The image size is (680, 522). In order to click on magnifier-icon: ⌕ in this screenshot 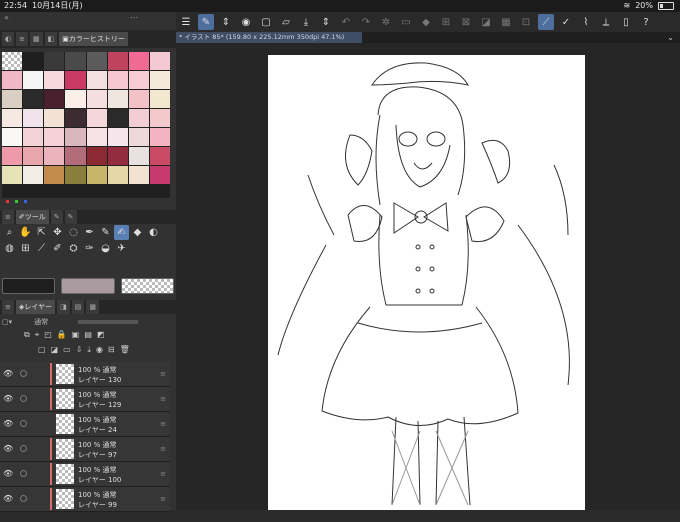, I will do `click(9, 232)`.